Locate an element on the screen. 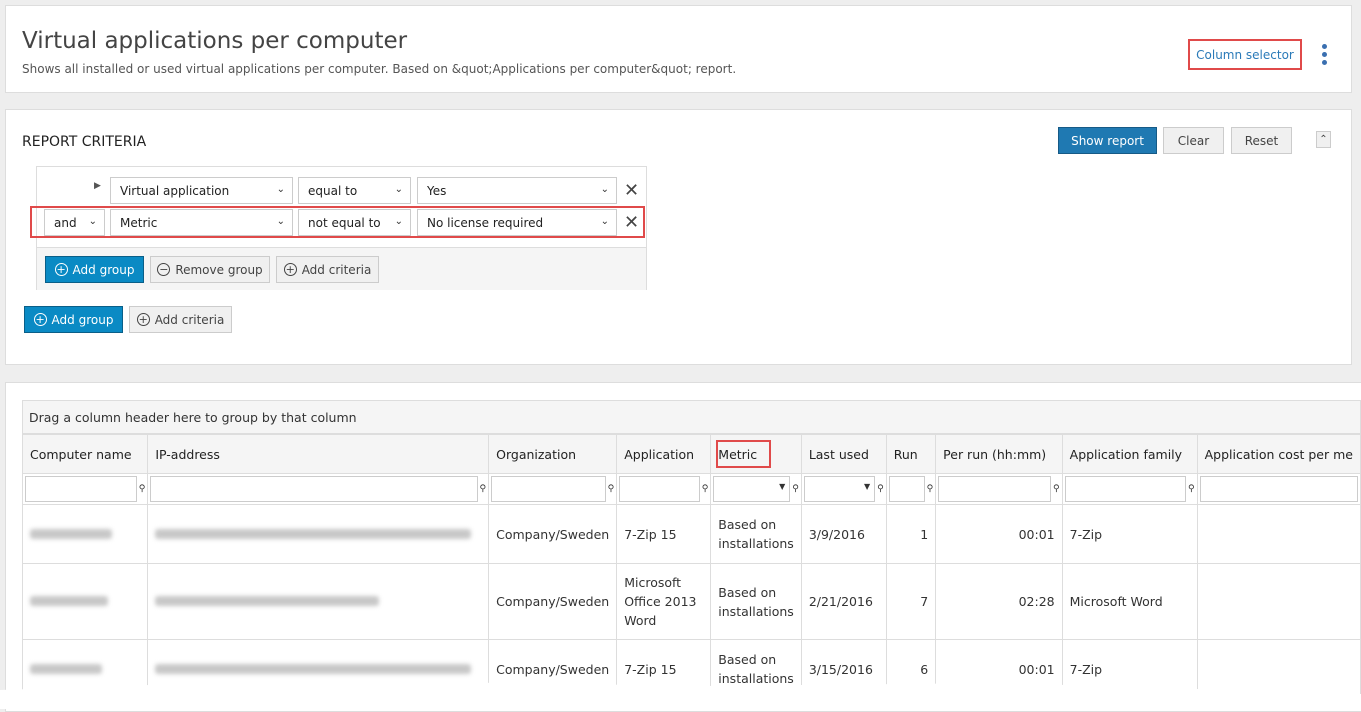 The height and width of the screenshot is (712, 1361). cell: Microsoft Word is located at coordinates (1129, 601).